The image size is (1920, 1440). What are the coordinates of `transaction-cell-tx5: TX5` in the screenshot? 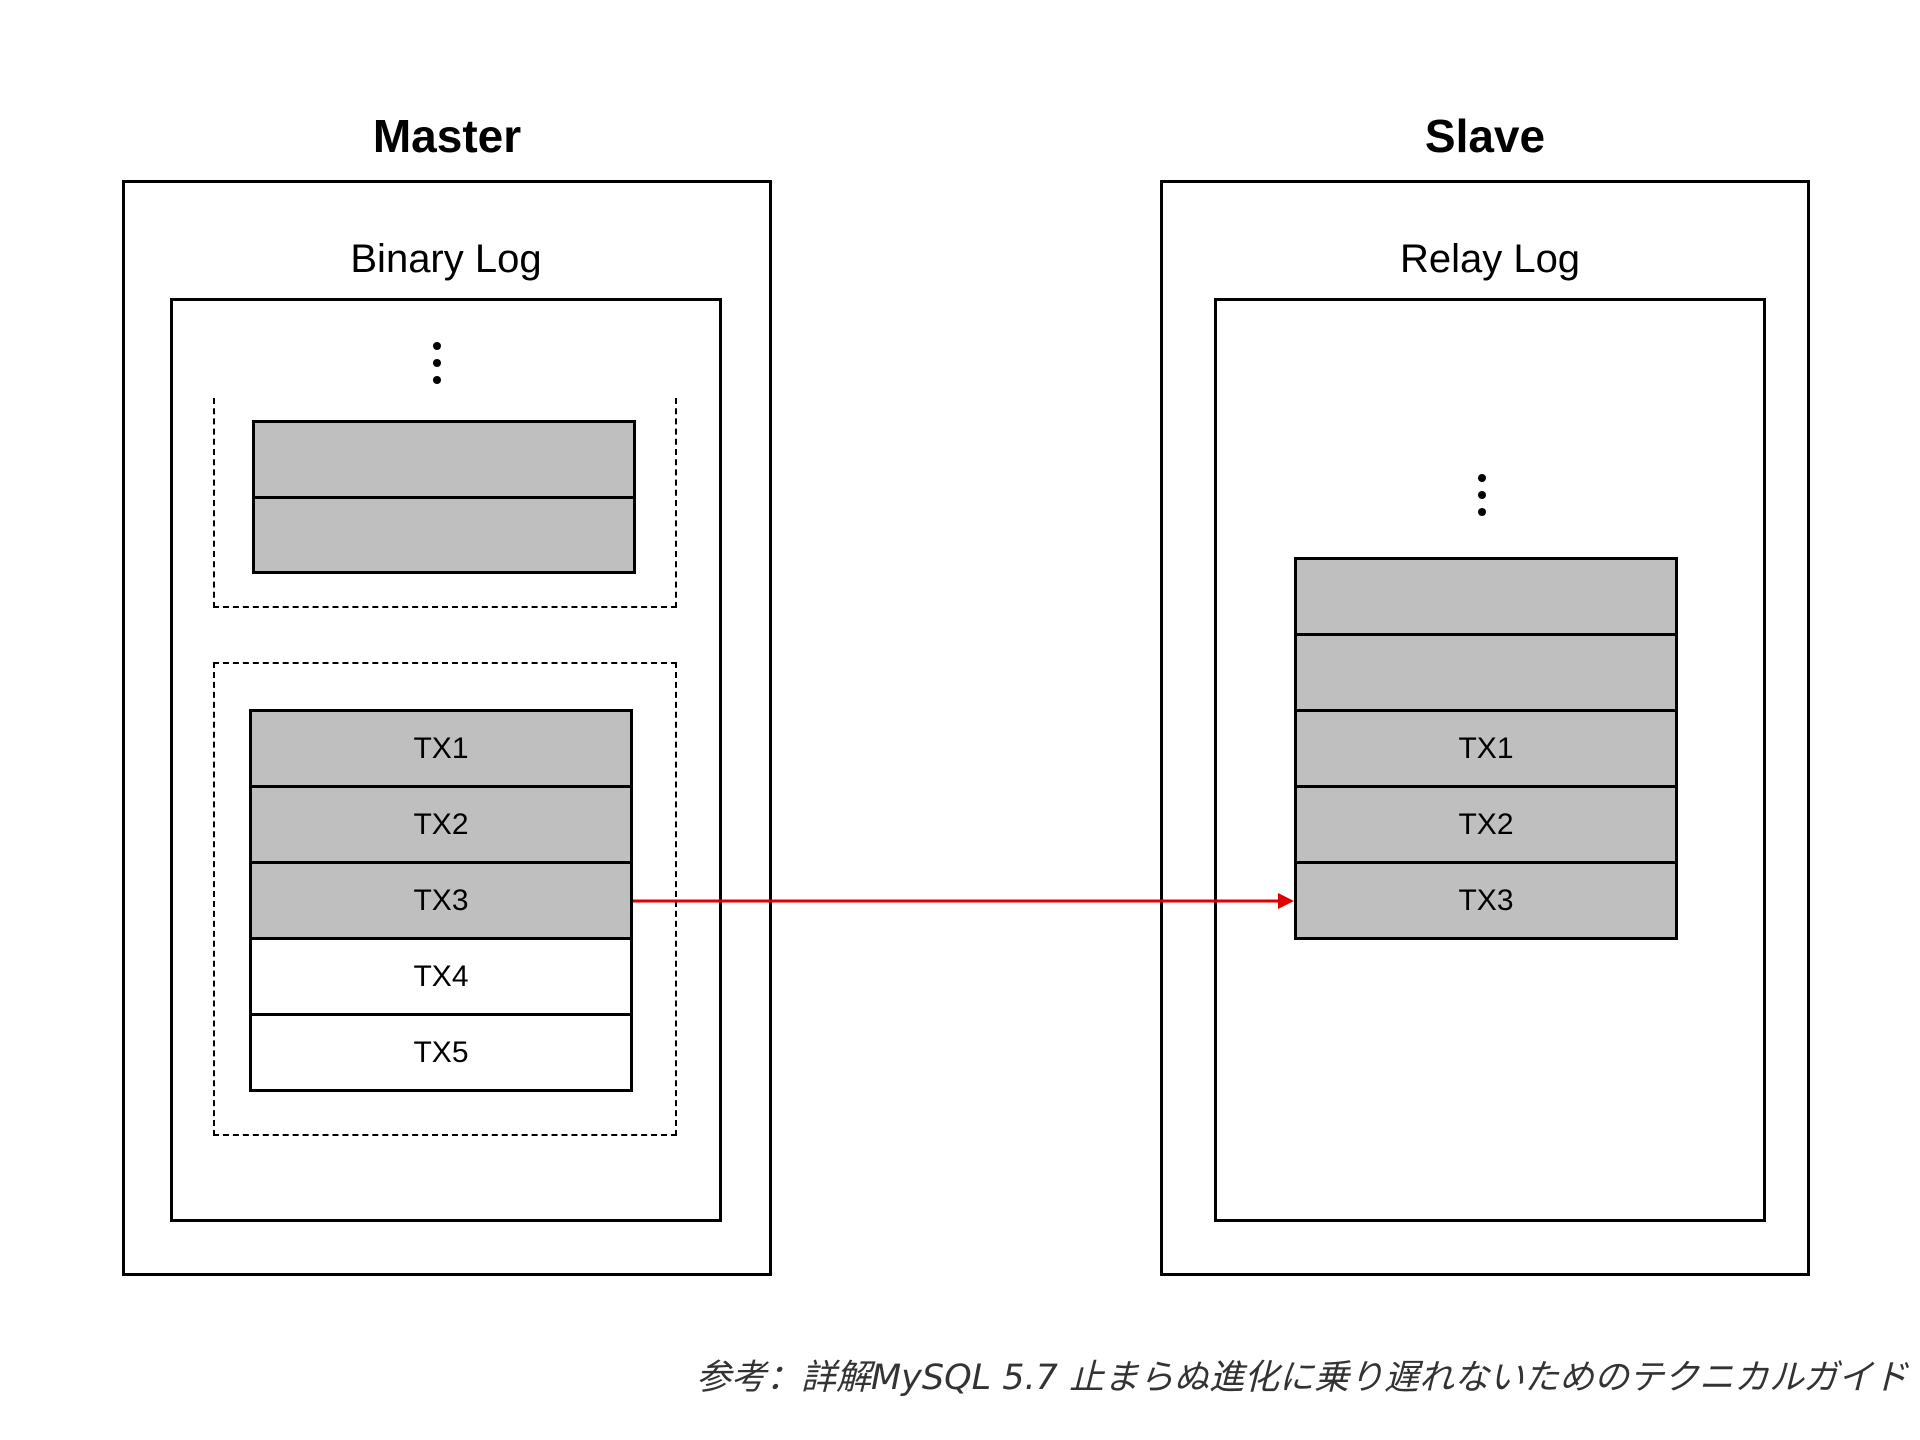 It's located at (441, 1051).